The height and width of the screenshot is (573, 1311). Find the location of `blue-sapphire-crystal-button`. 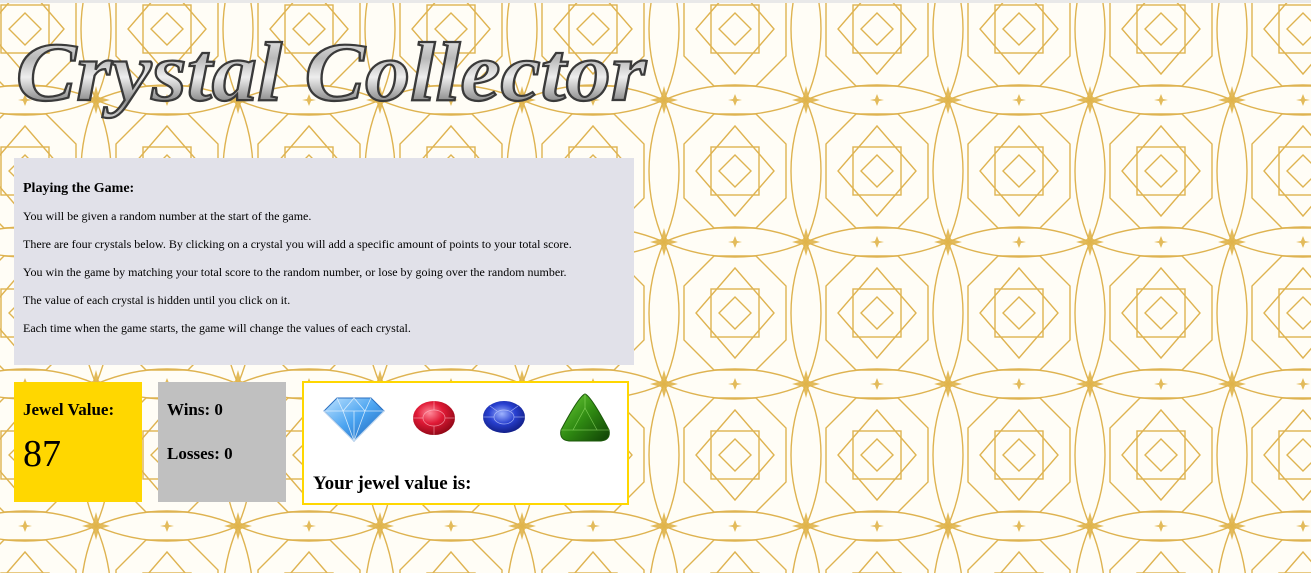

blue-sapphire-crystal-button is located at coordinates (504, 417).